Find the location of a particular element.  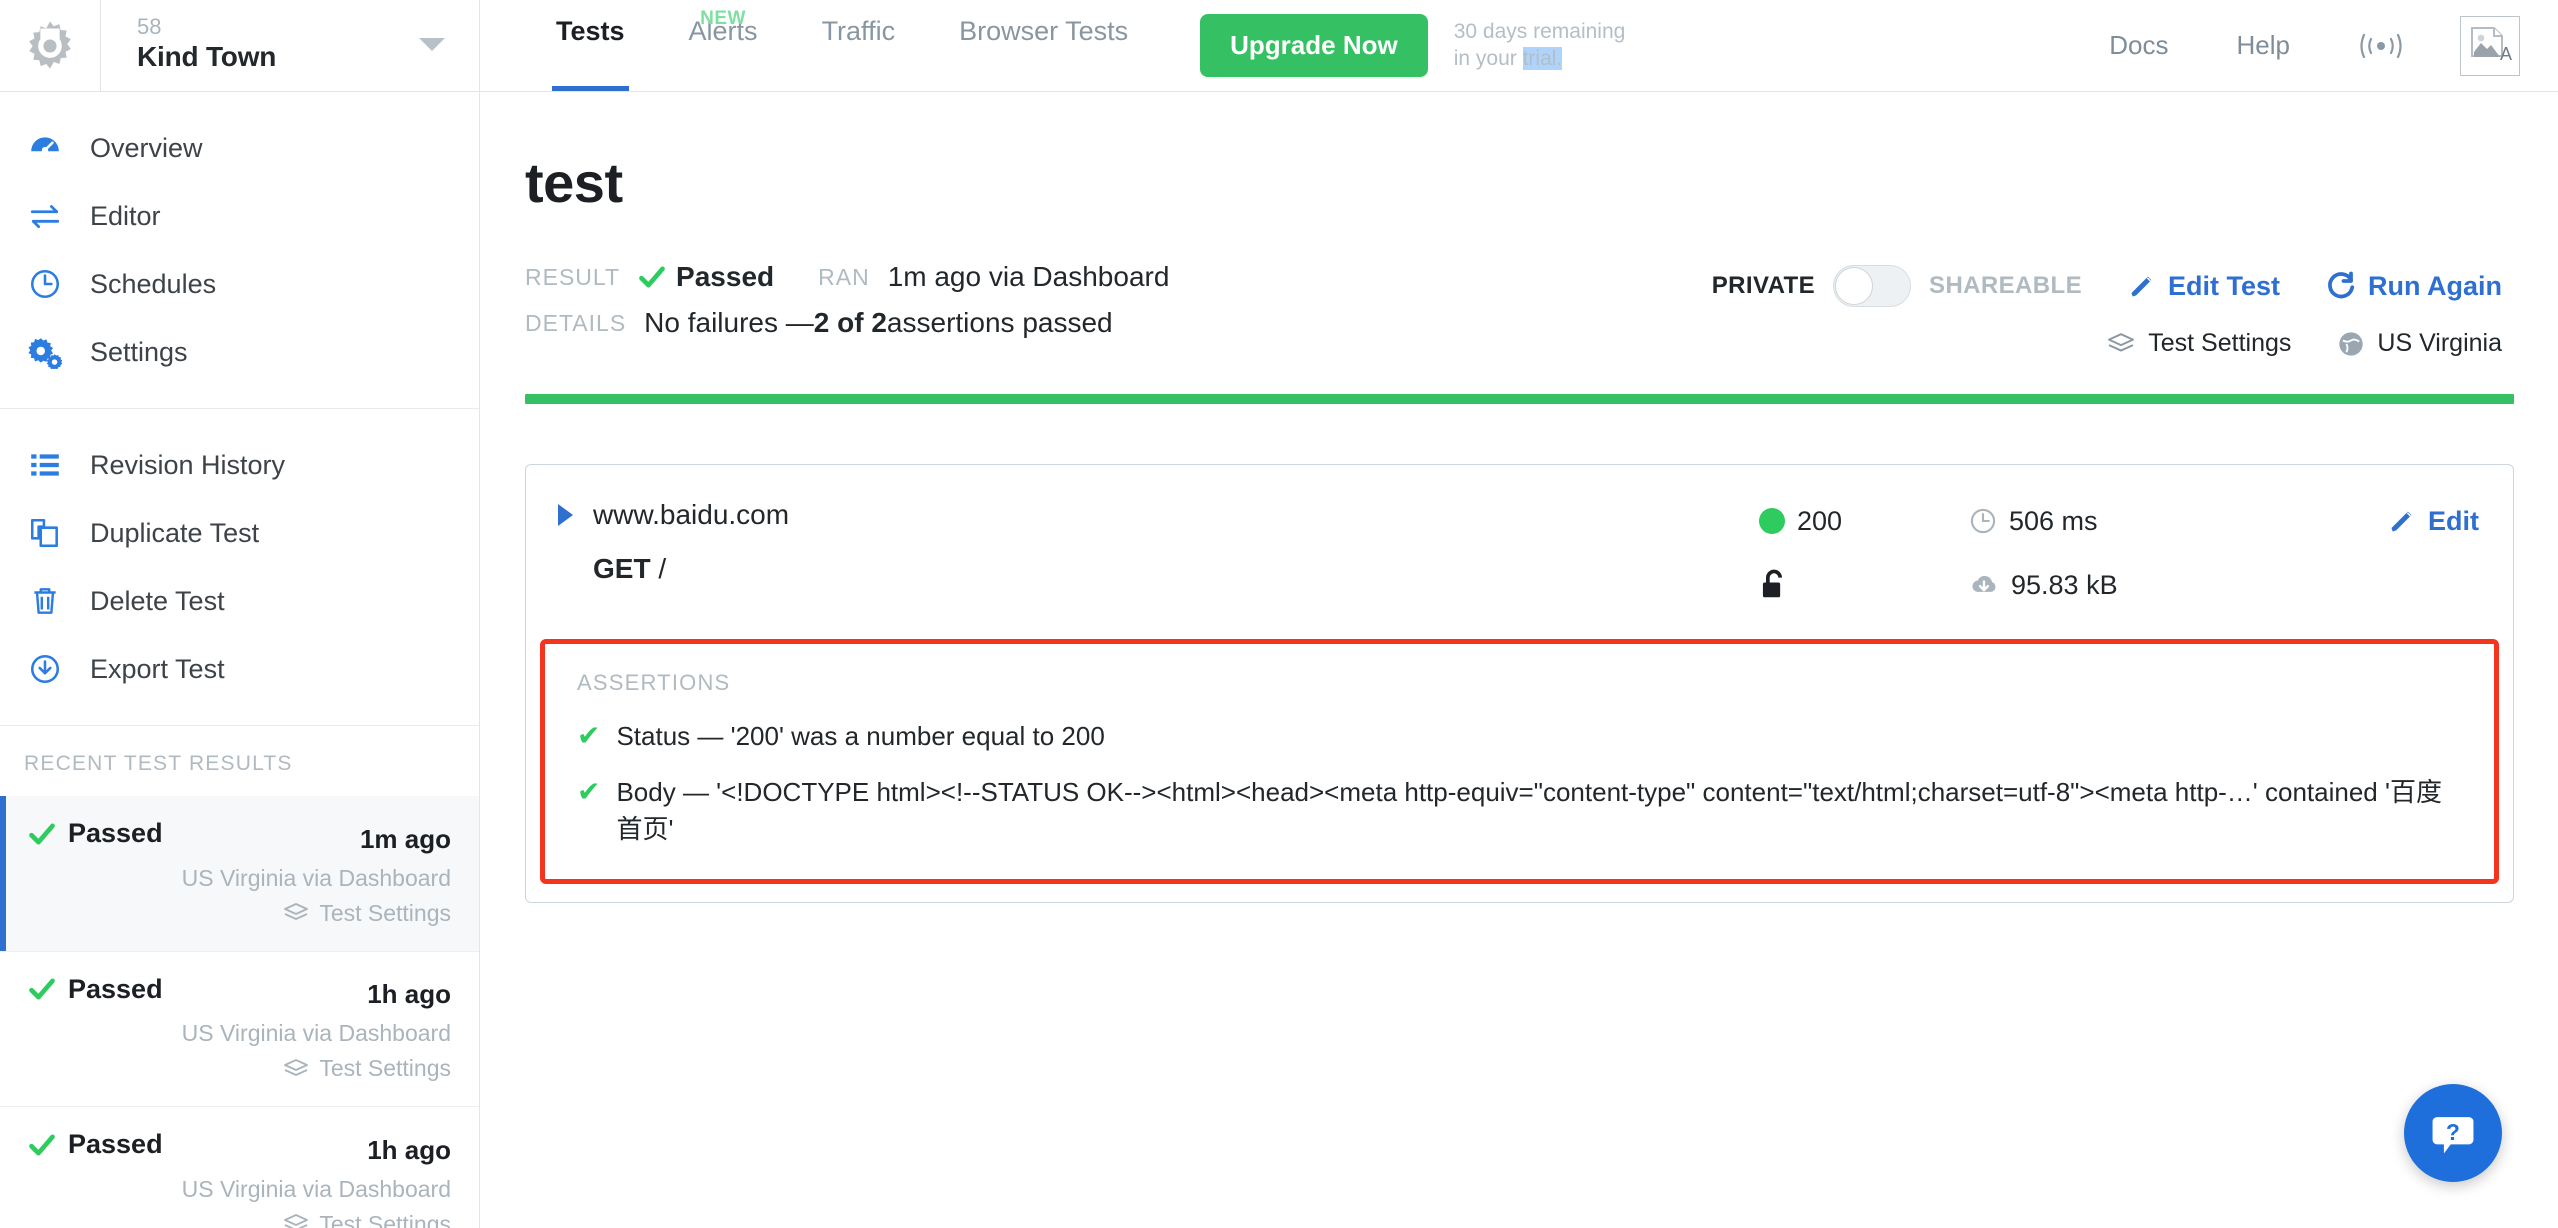

tab-browser-tests: Browser Tests is located at coordinates (1043, 45).